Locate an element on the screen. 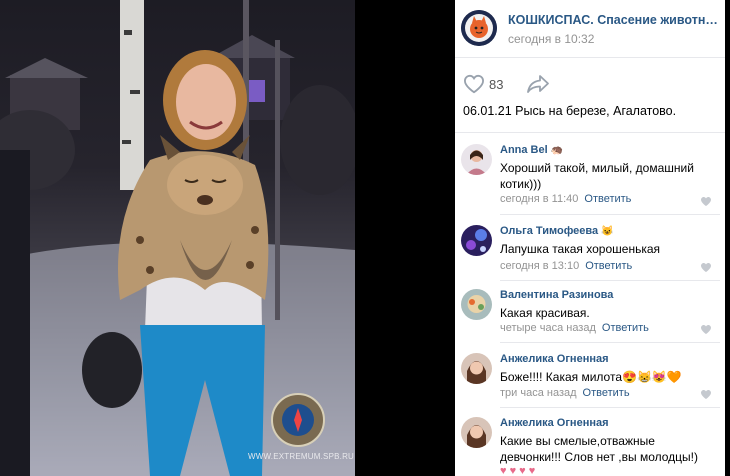 This screenshot has width=730, height=476. comment-meta: сегодня в 11:40 Ответить is located at coordinates (565, 199).